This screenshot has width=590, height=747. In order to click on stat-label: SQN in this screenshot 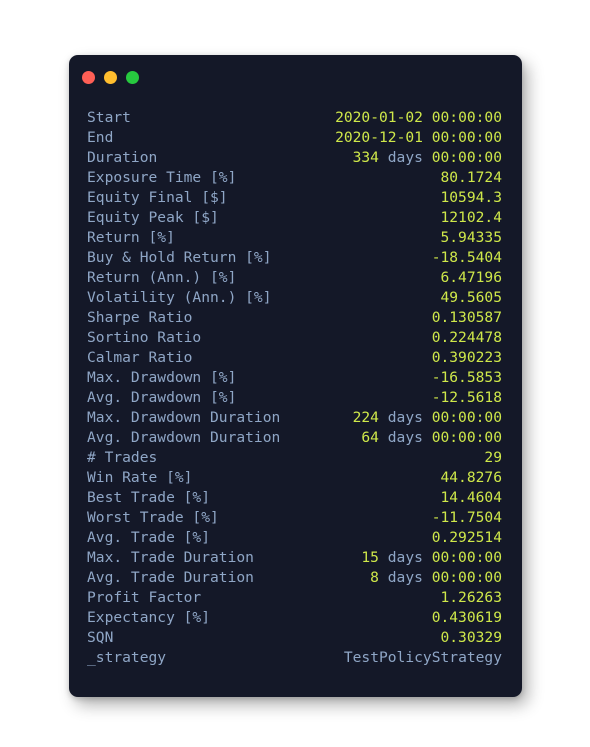, I will do `click(100, 637)`.